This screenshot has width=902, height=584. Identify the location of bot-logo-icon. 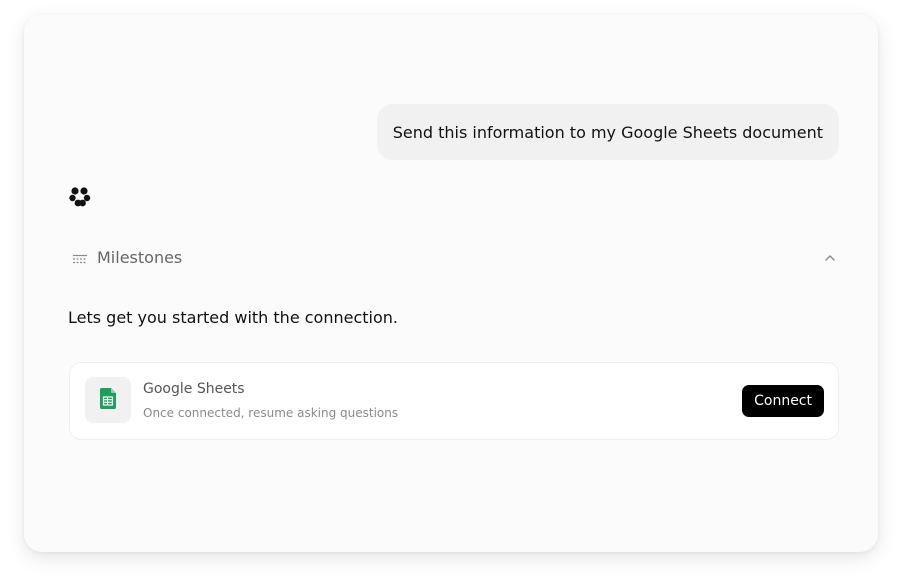
(80, 197).